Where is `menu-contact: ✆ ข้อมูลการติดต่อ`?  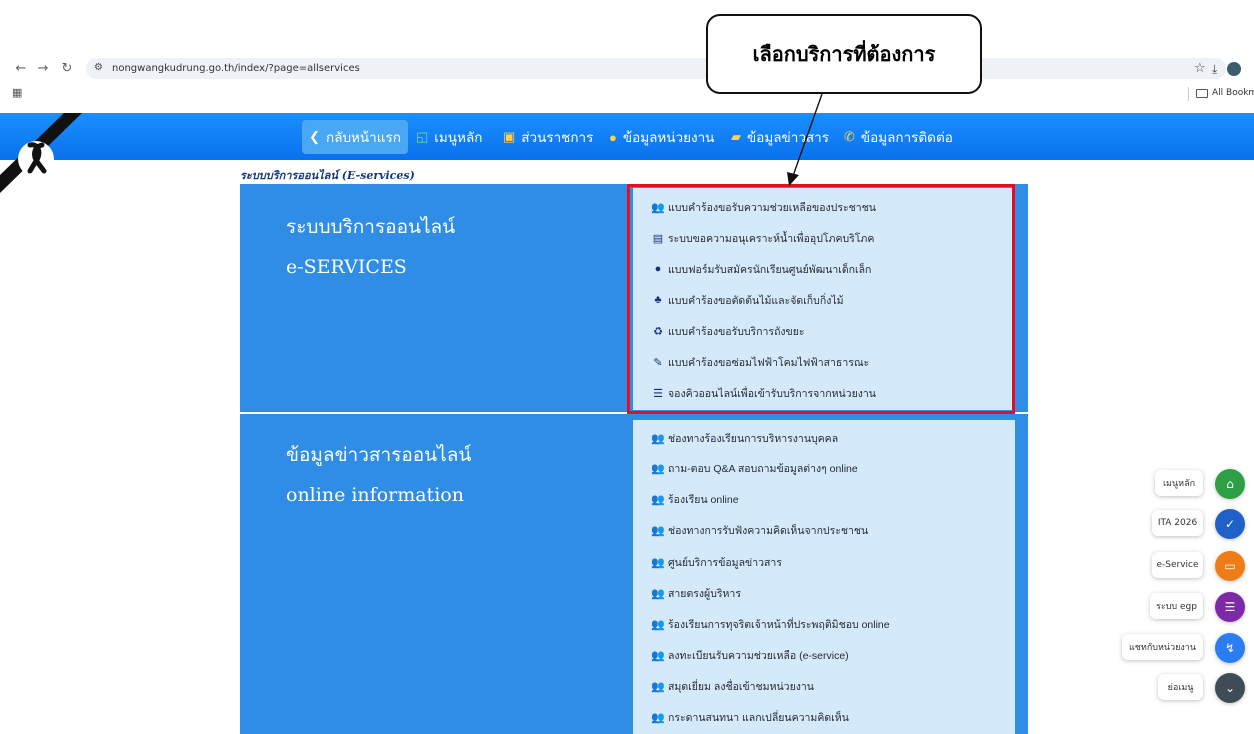
menu-contact: ✆ ข้อมูลการติดต่อ is located at coordinates (898, 137).